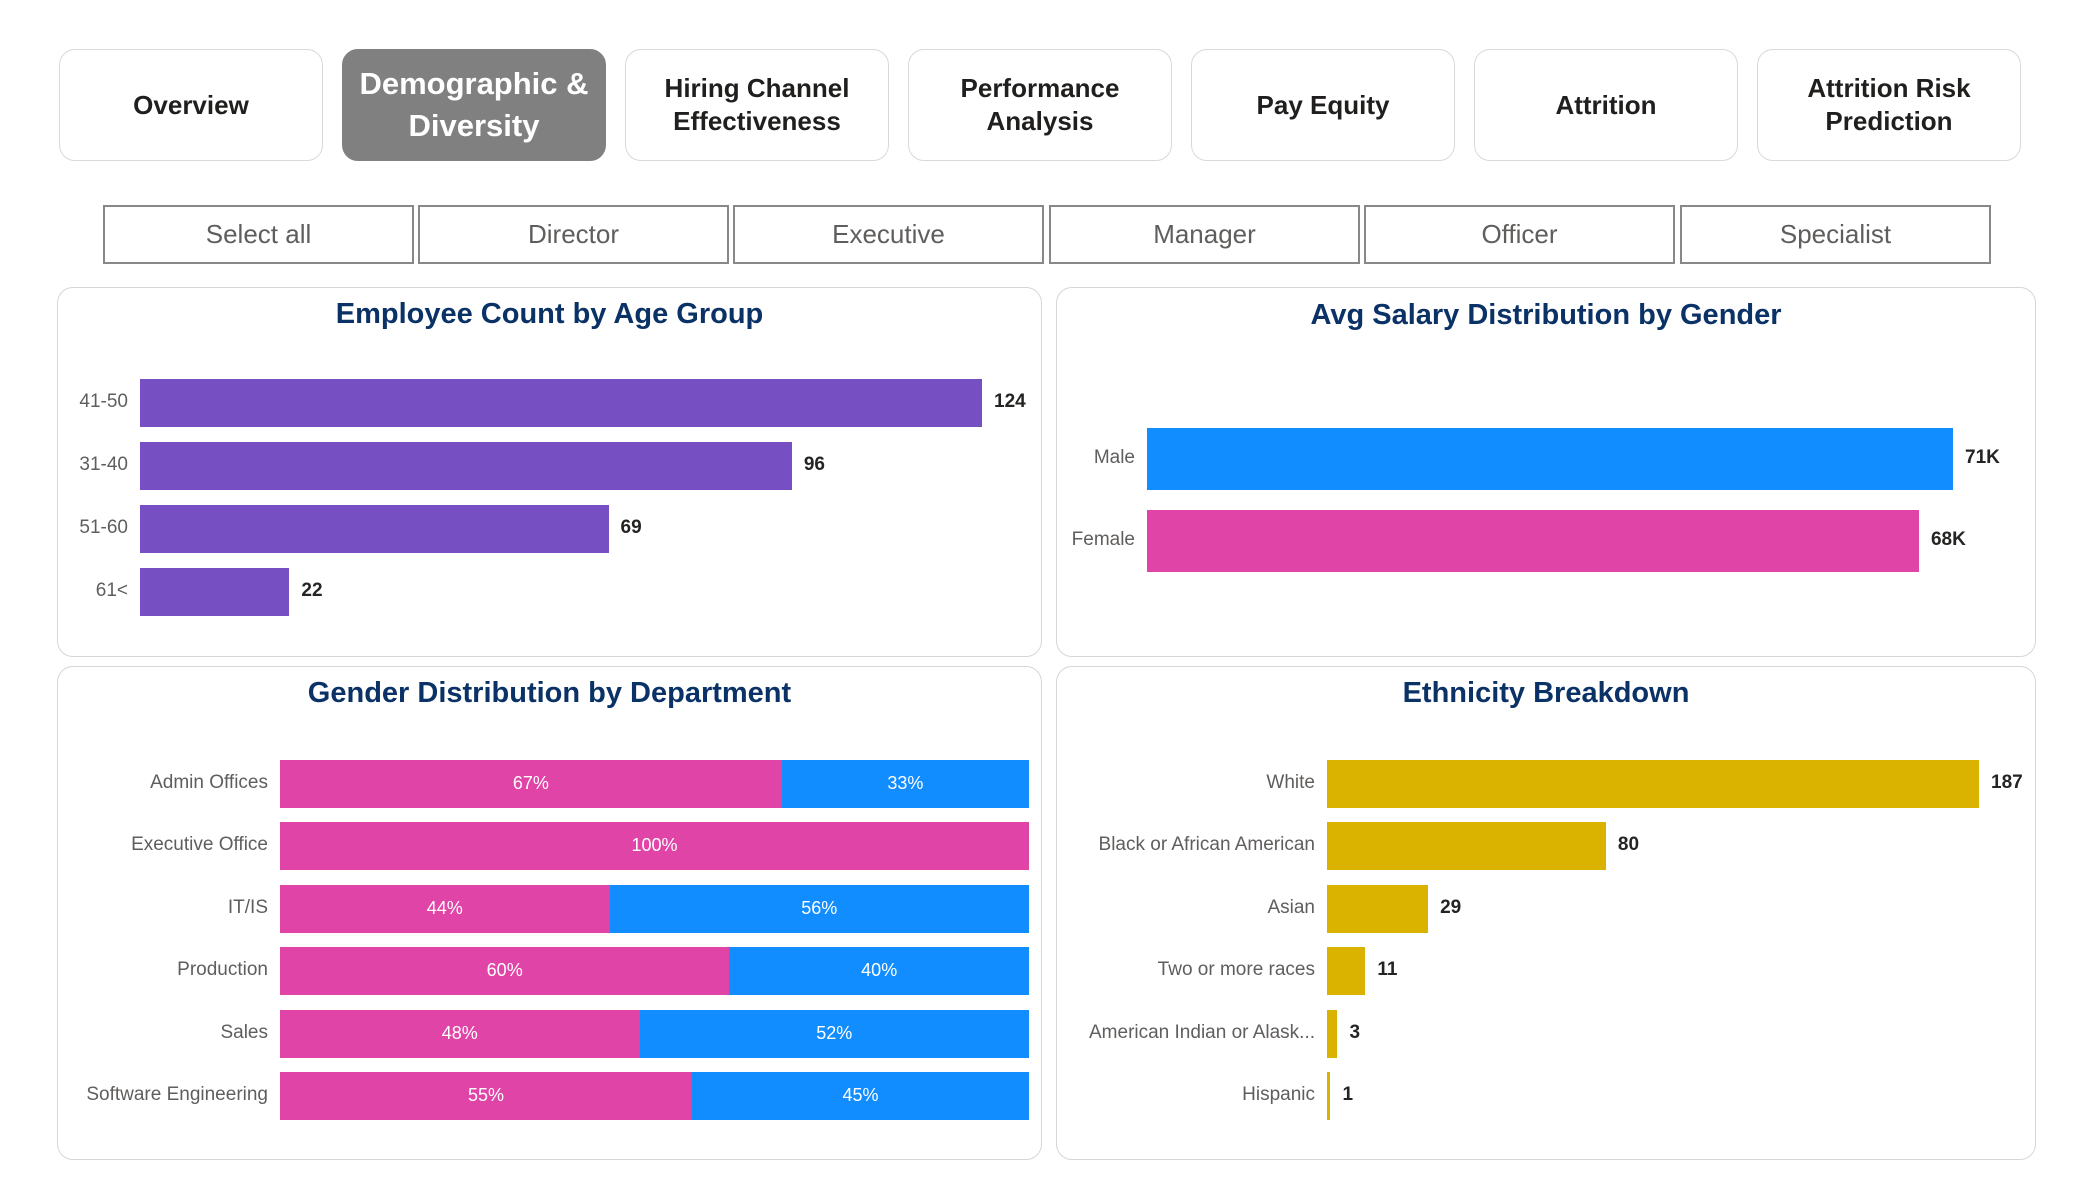 This screenshot has height=1200, width=2075. Describe the element at coordinates (1278, 1094) in the screenshot. I see `category-label: Hispanic` at that location.